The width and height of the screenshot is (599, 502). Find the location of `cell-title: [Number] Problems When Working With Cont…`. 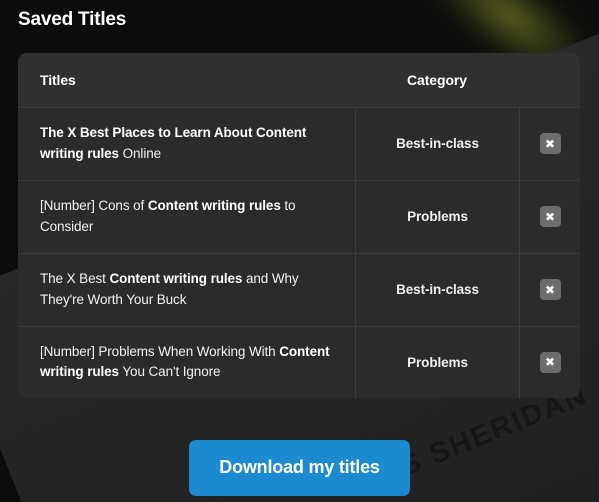

cell-title: [Number] Problems When Working With Cont… is located at coordinates (186, 363).